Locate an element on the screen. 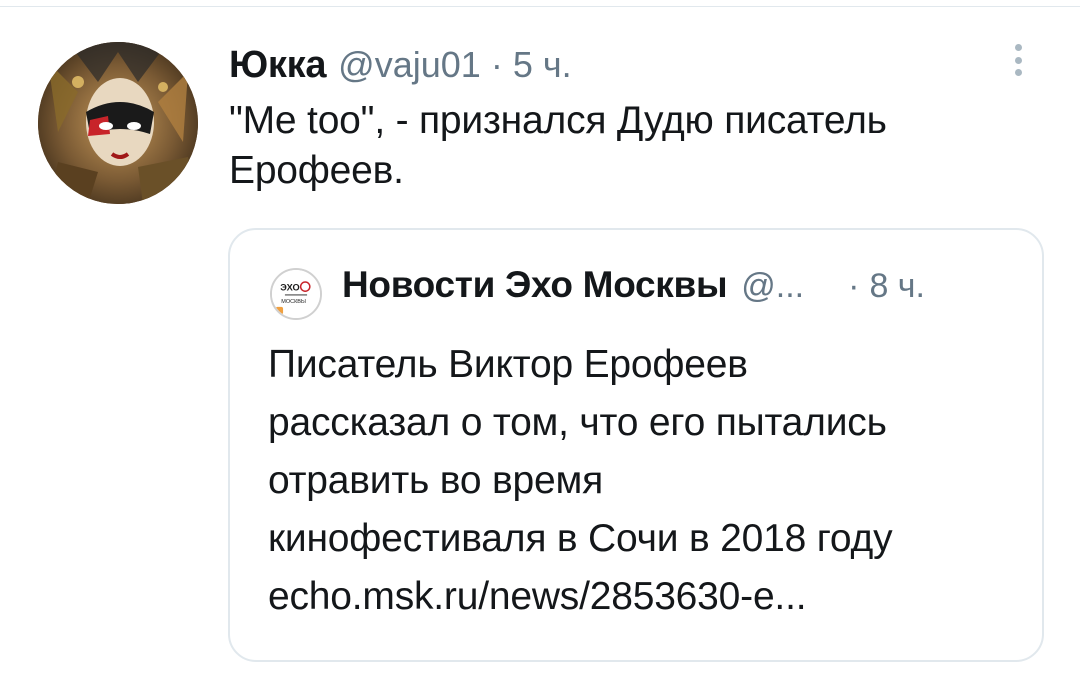 This screenshot has width=1080, height=678. quoted-text-line: рассказал о том, что его пытались is located at coordinates (577, 422).